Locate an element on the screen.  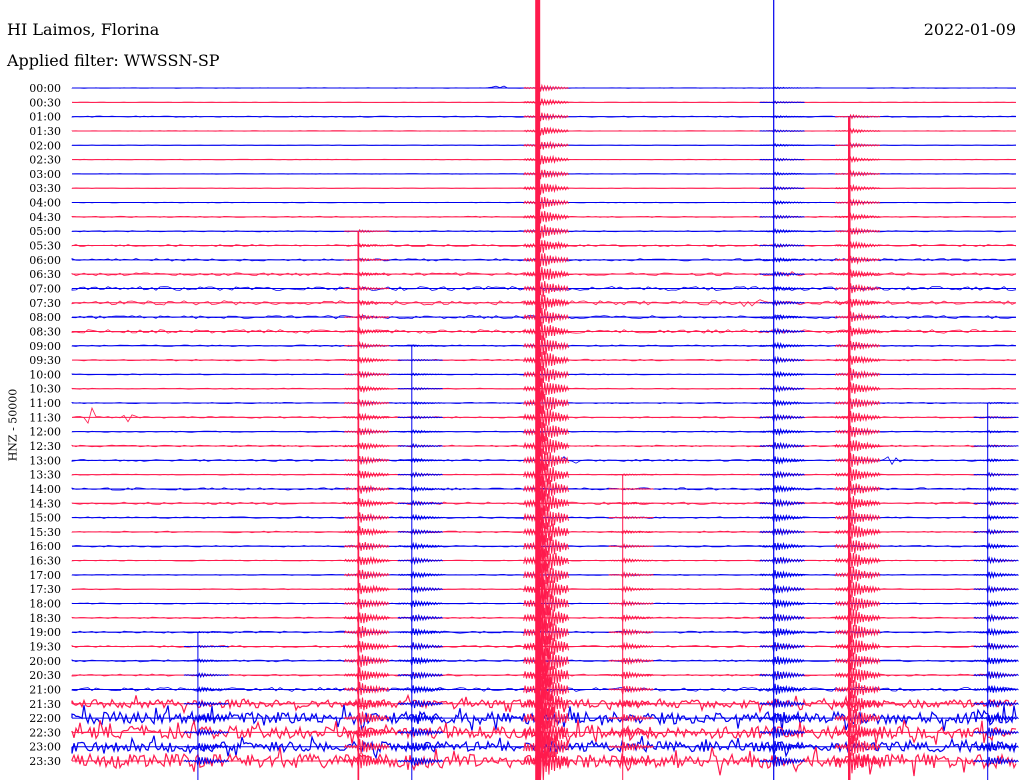
row-label: 19:00 is located at coordinates (45, 632).